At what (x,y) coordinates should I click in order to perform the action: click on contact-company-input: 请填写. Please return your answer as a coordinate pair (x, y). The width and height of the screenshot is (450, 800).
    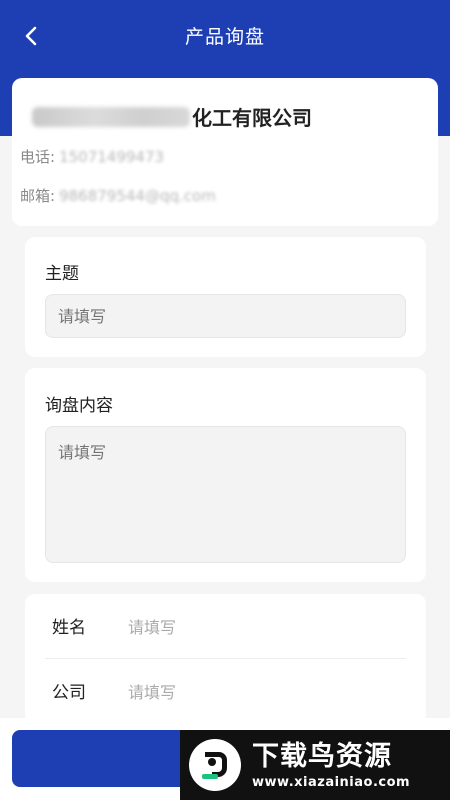
    Looking at the image, I should click on (152, 691).